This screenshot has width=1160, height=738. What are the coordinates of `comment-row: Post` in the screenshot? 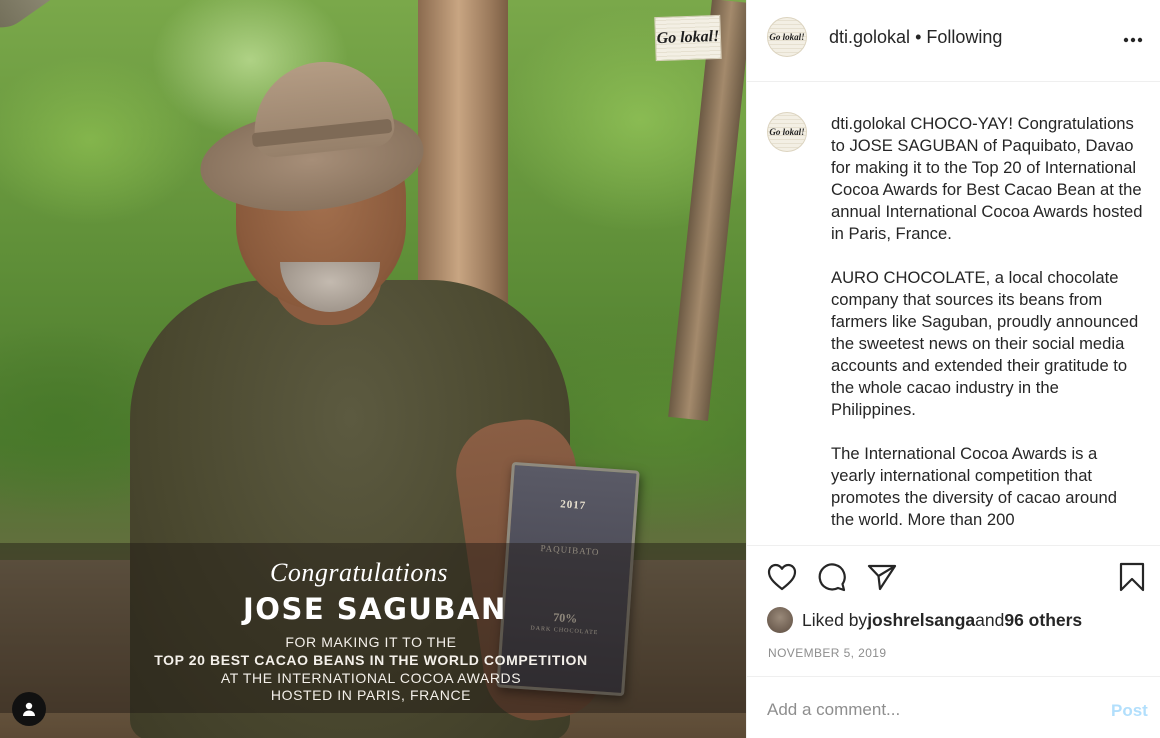 It's located at (953, 707).